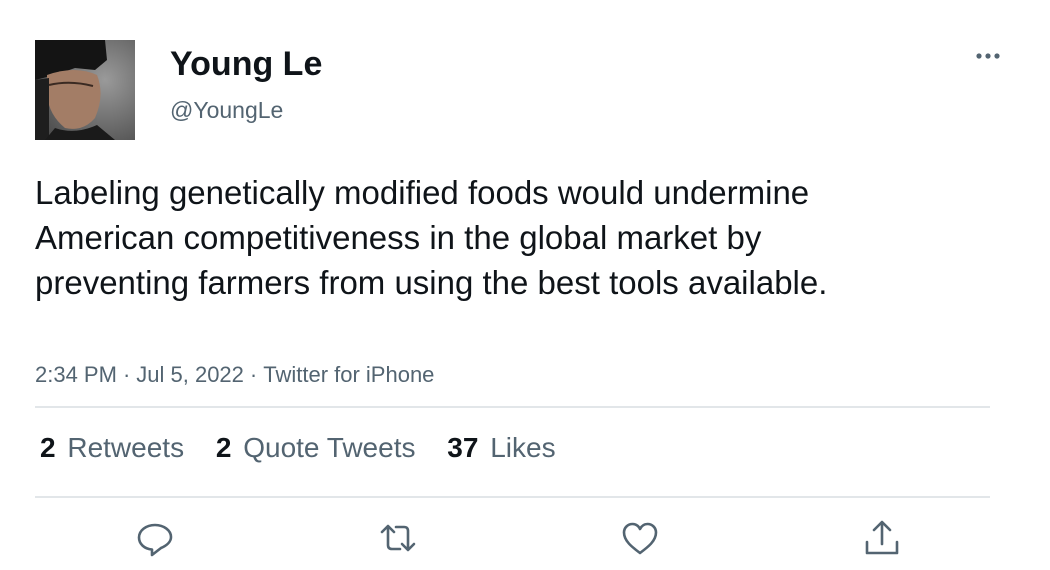 This screenshot has height=570, width=1050. Describe the element at coordinates (329, 447) in the screenshot. I see `quote-tweets-label: Quote Tweets` at that location.